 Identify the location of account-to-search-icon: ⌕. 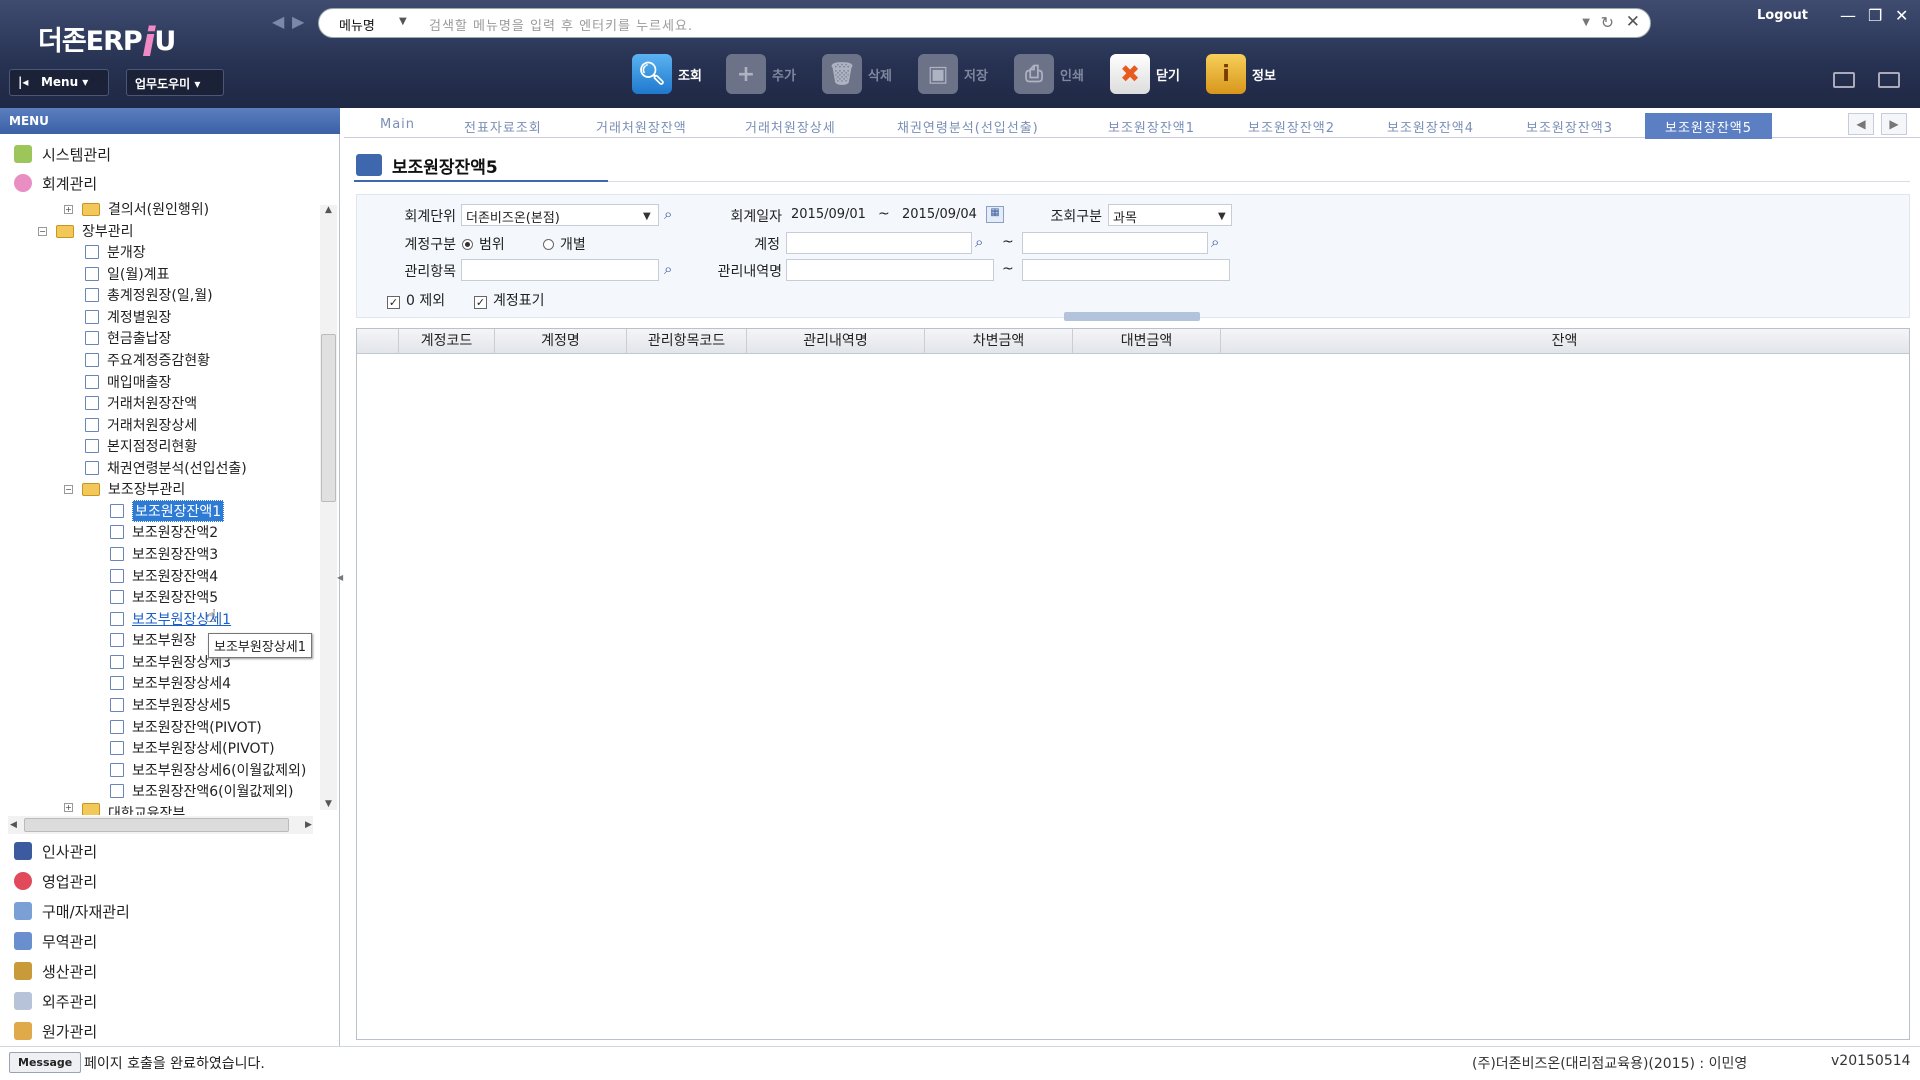
(1215, 242).